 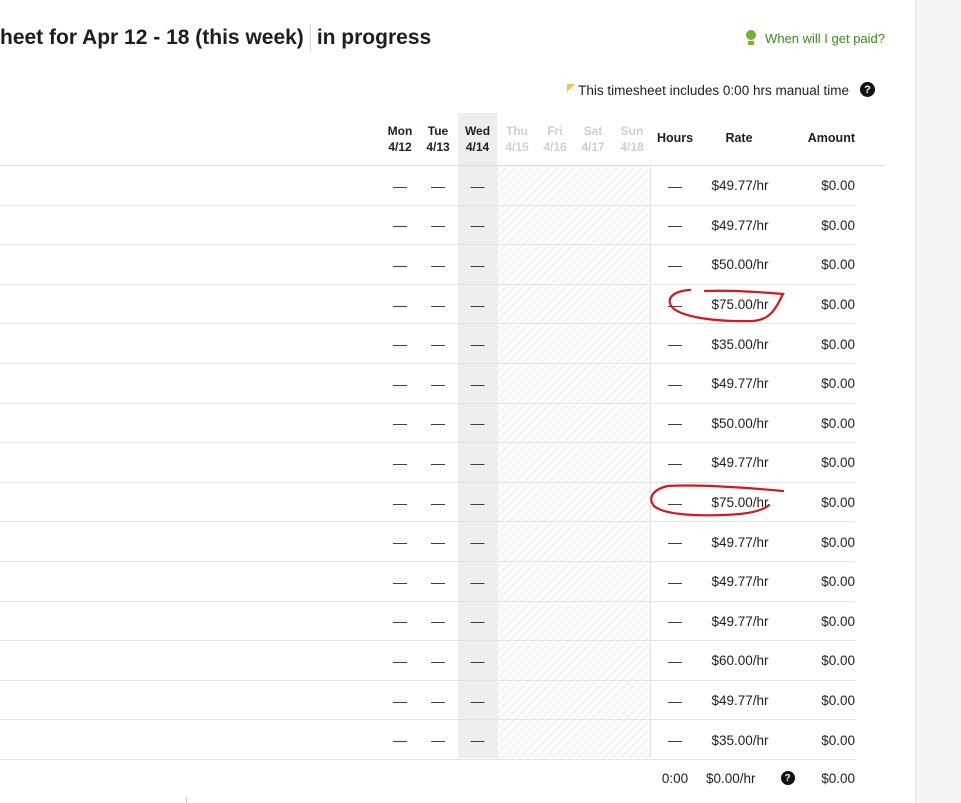 I want to click on col-header-day: Tue, so click(x=438, y=131).